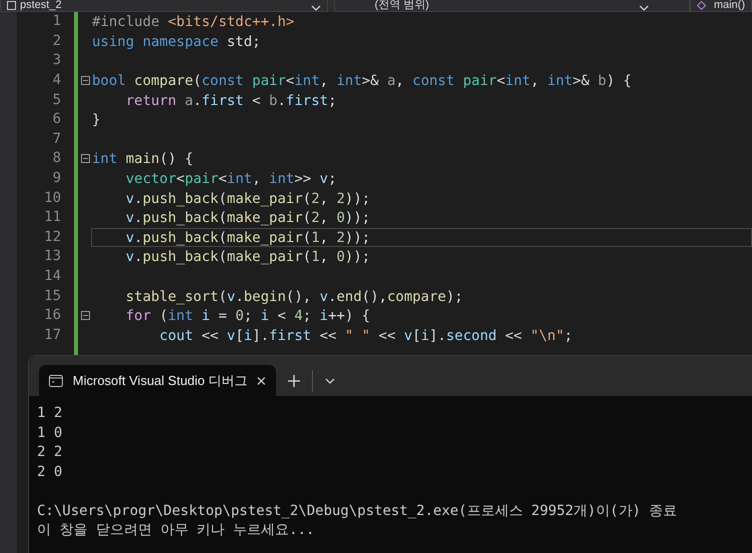 This screenshot has height=553, width=752. Describe the element at coordinates (357, 511) in the screenshot. I see `console-message-line: C:\Users\progr\Desktop\pstest_2\Debug\pstest_2.exe(프로세스 29952개)이(가) 종료` at that location.